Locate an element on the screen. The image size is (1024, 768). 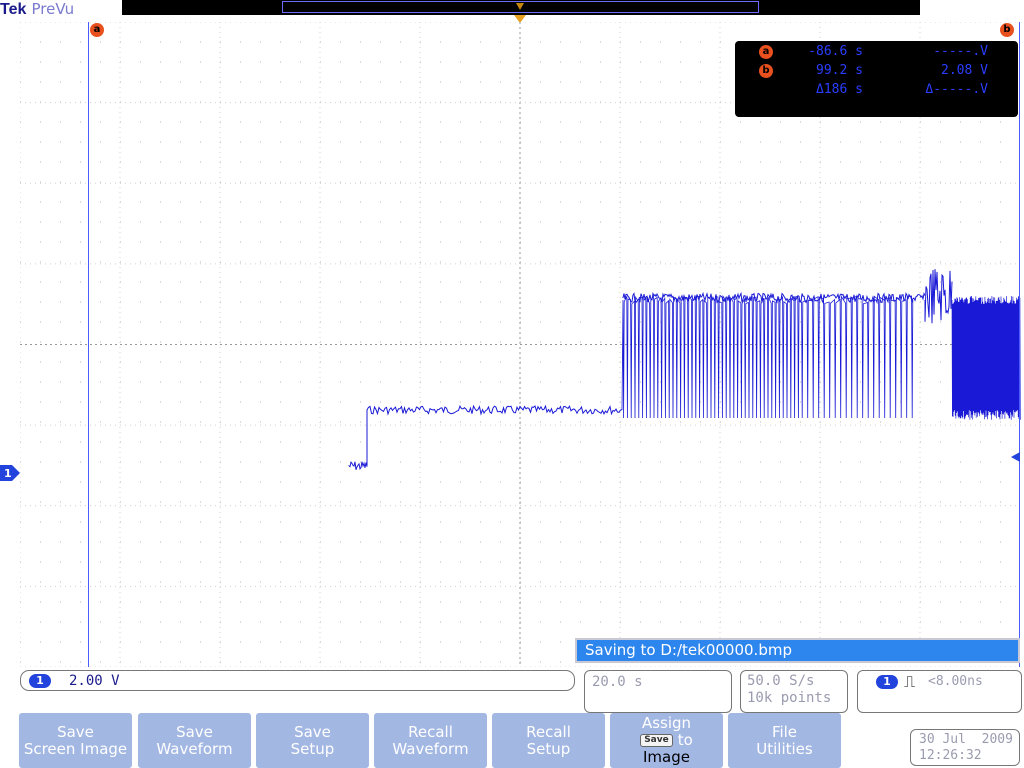
softkey-label-line2: to is located at coordinates (685, 740).